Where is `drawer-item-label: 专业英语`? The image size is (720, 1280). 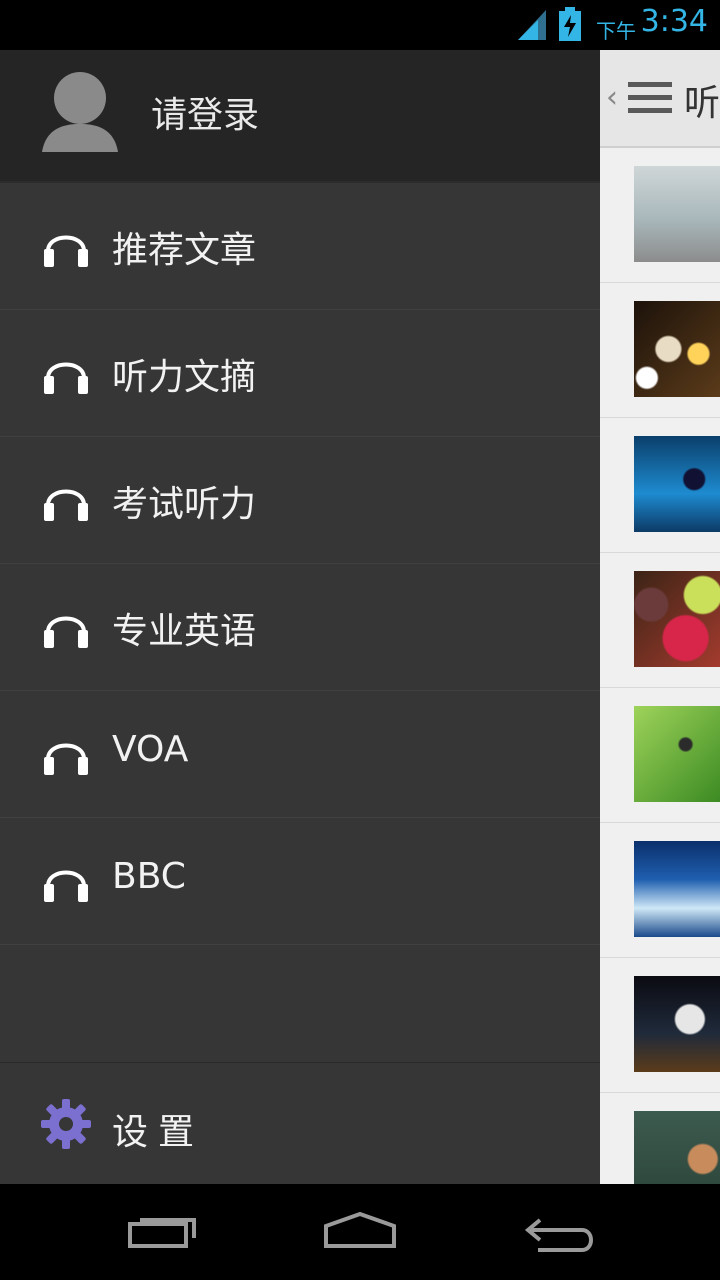 drawer-item-label: 专业英语 is located at coordinates (184, 631).